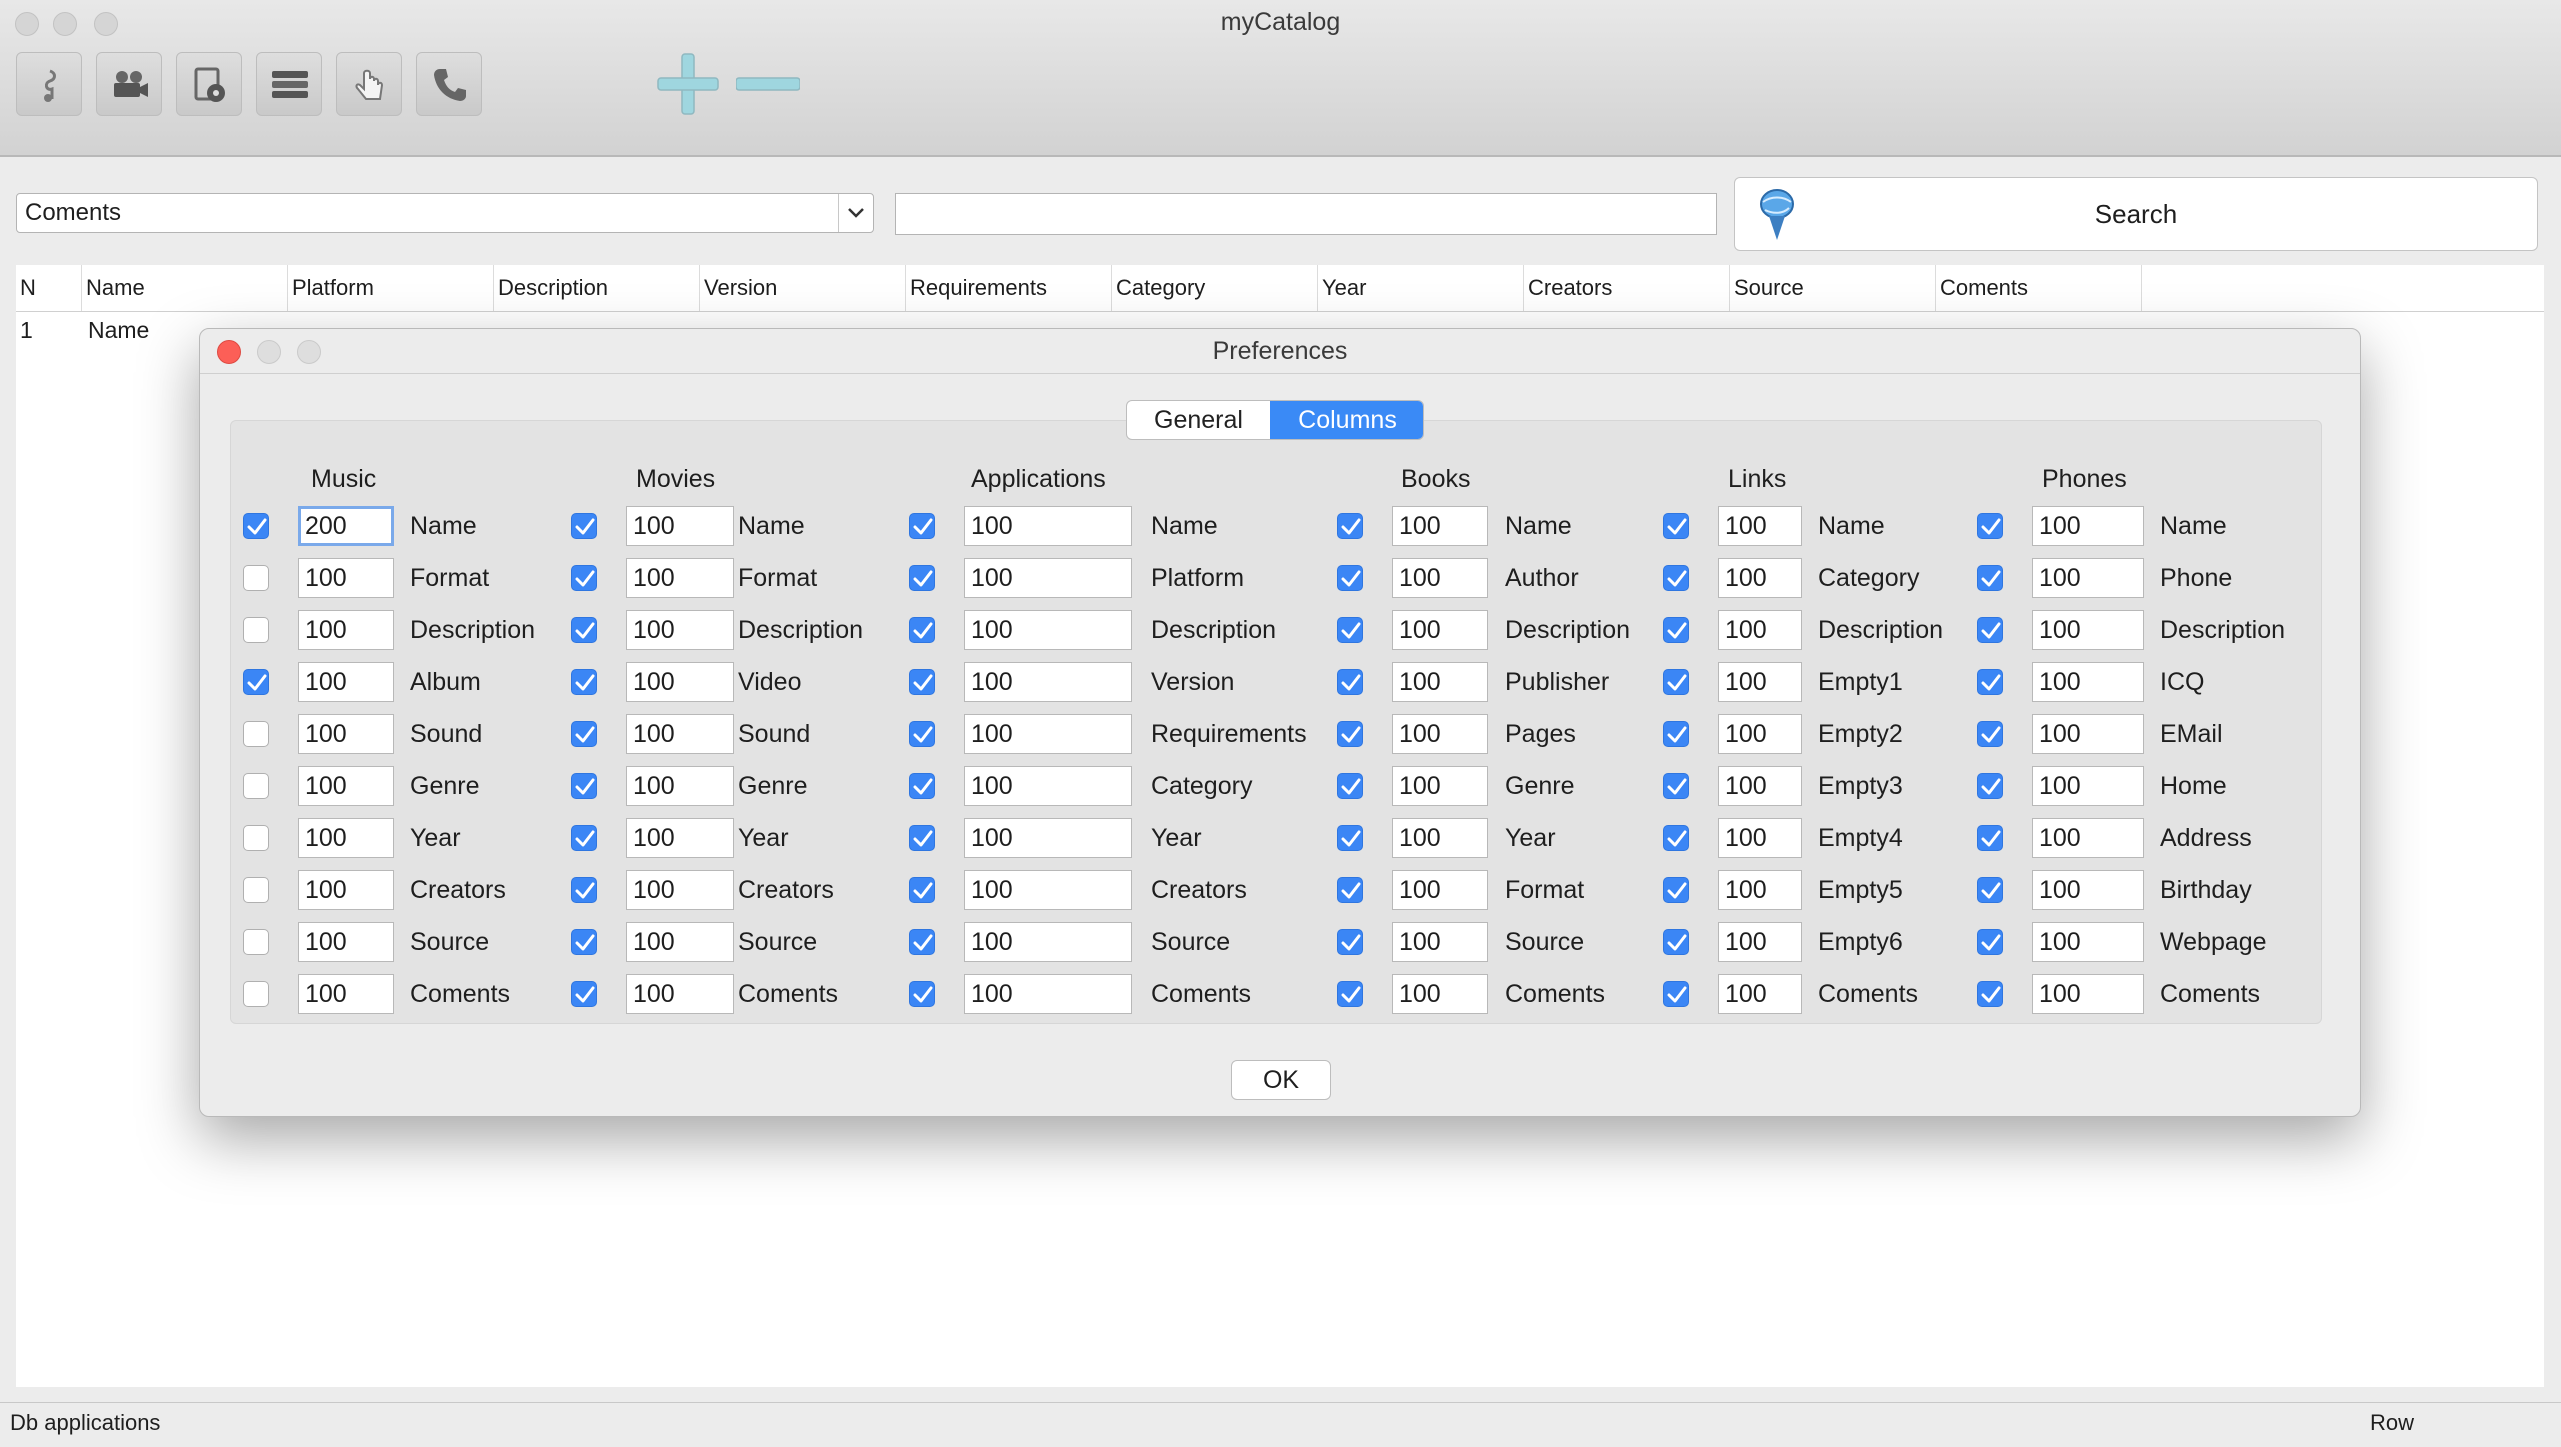 This screenshot has width=2561, height=1447. Describe the element at coordinates (1833, 288) in the screenshot. I see `column-header: Source` at that location.